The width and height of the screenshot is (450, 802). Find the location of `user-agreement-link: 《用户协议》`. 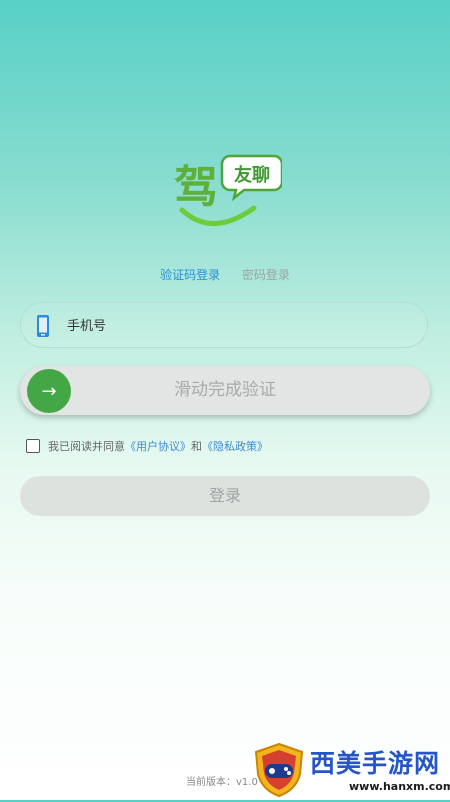

user-agreement-link: 《用户协议》 is located at coordinates (158, 446).